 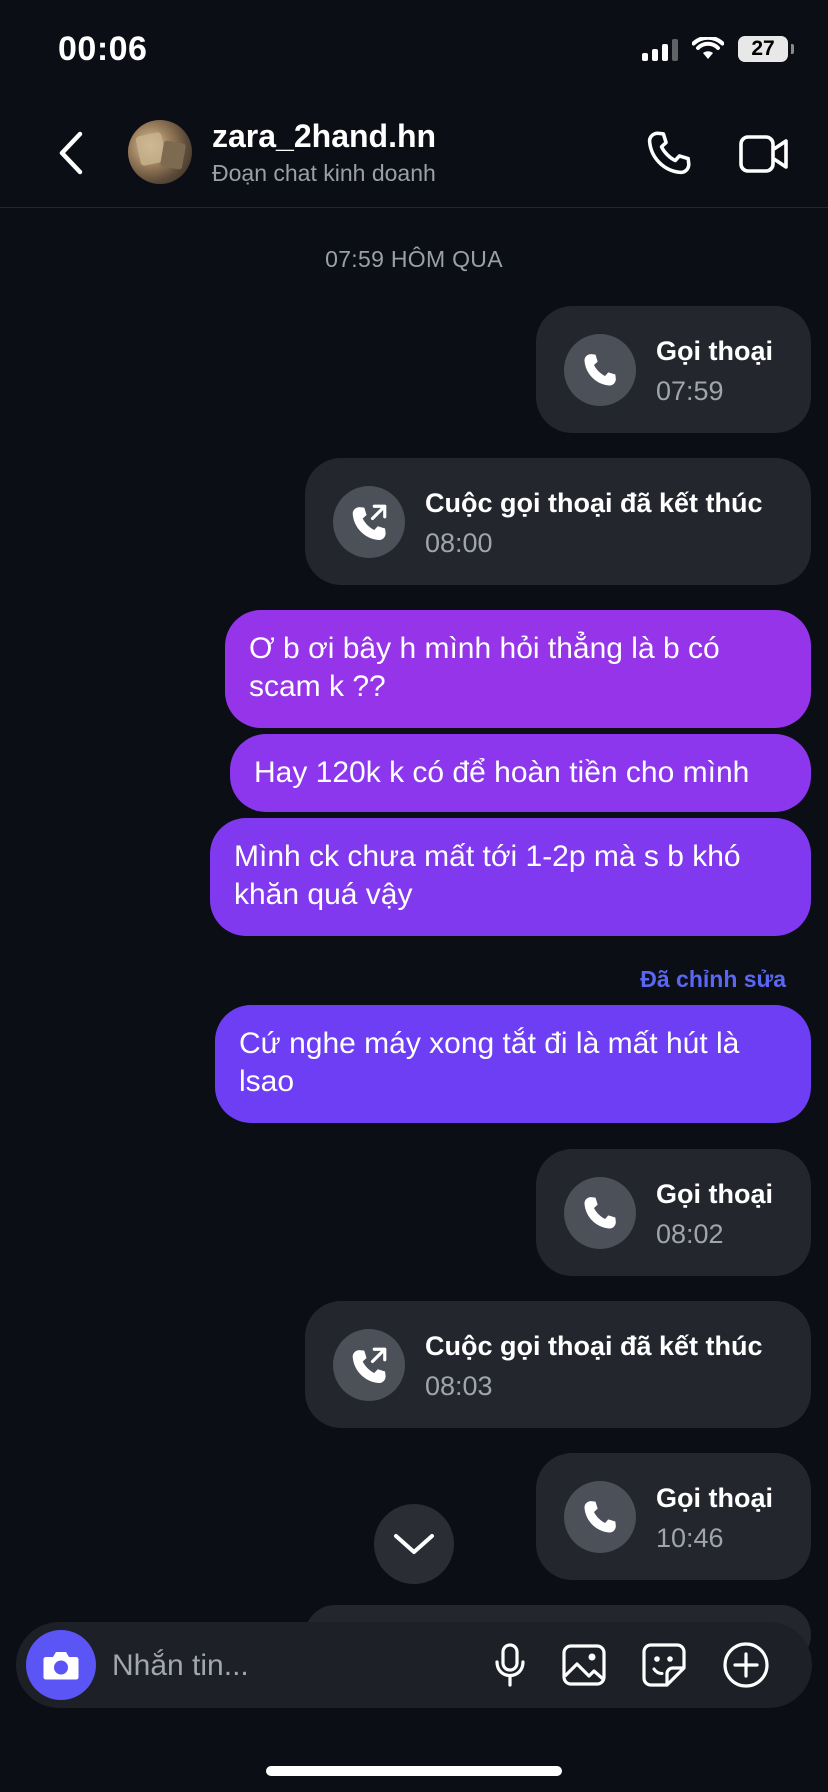 I want to click on scroll-to-bottom-button, so click(x=414, y=1544).